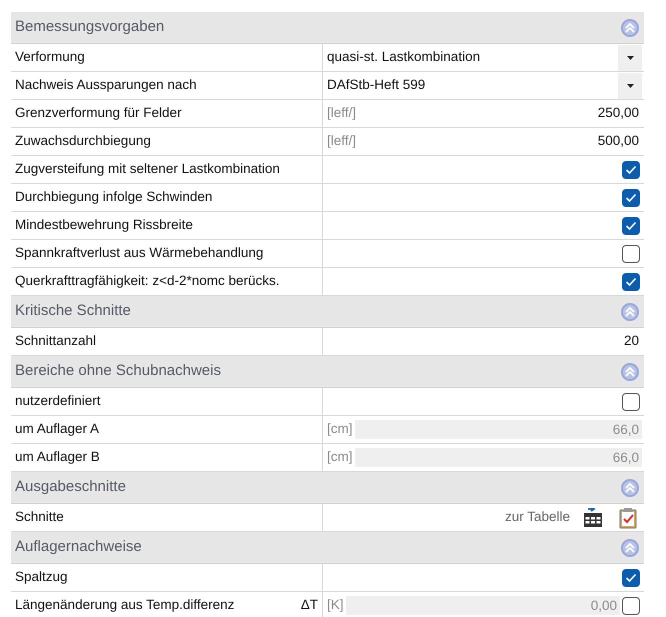  I want to click on section-header: Auflagernachweise, so click(327, 548).